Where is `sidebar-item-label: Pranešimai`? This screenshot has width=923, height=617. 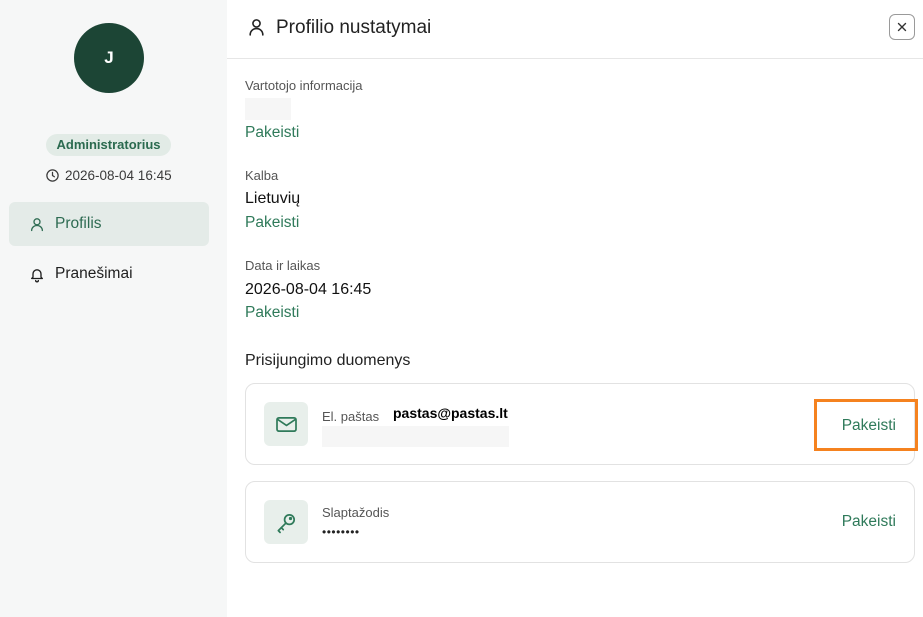 sidebar-item-label: Pranešimai is located at coordinates (94, 273).